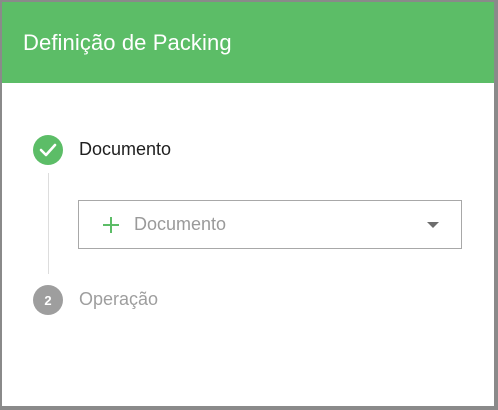 The height and width of the screenshot is (410, 498). I want to click on document-select-placeholder: Documento, so click(180, 224).